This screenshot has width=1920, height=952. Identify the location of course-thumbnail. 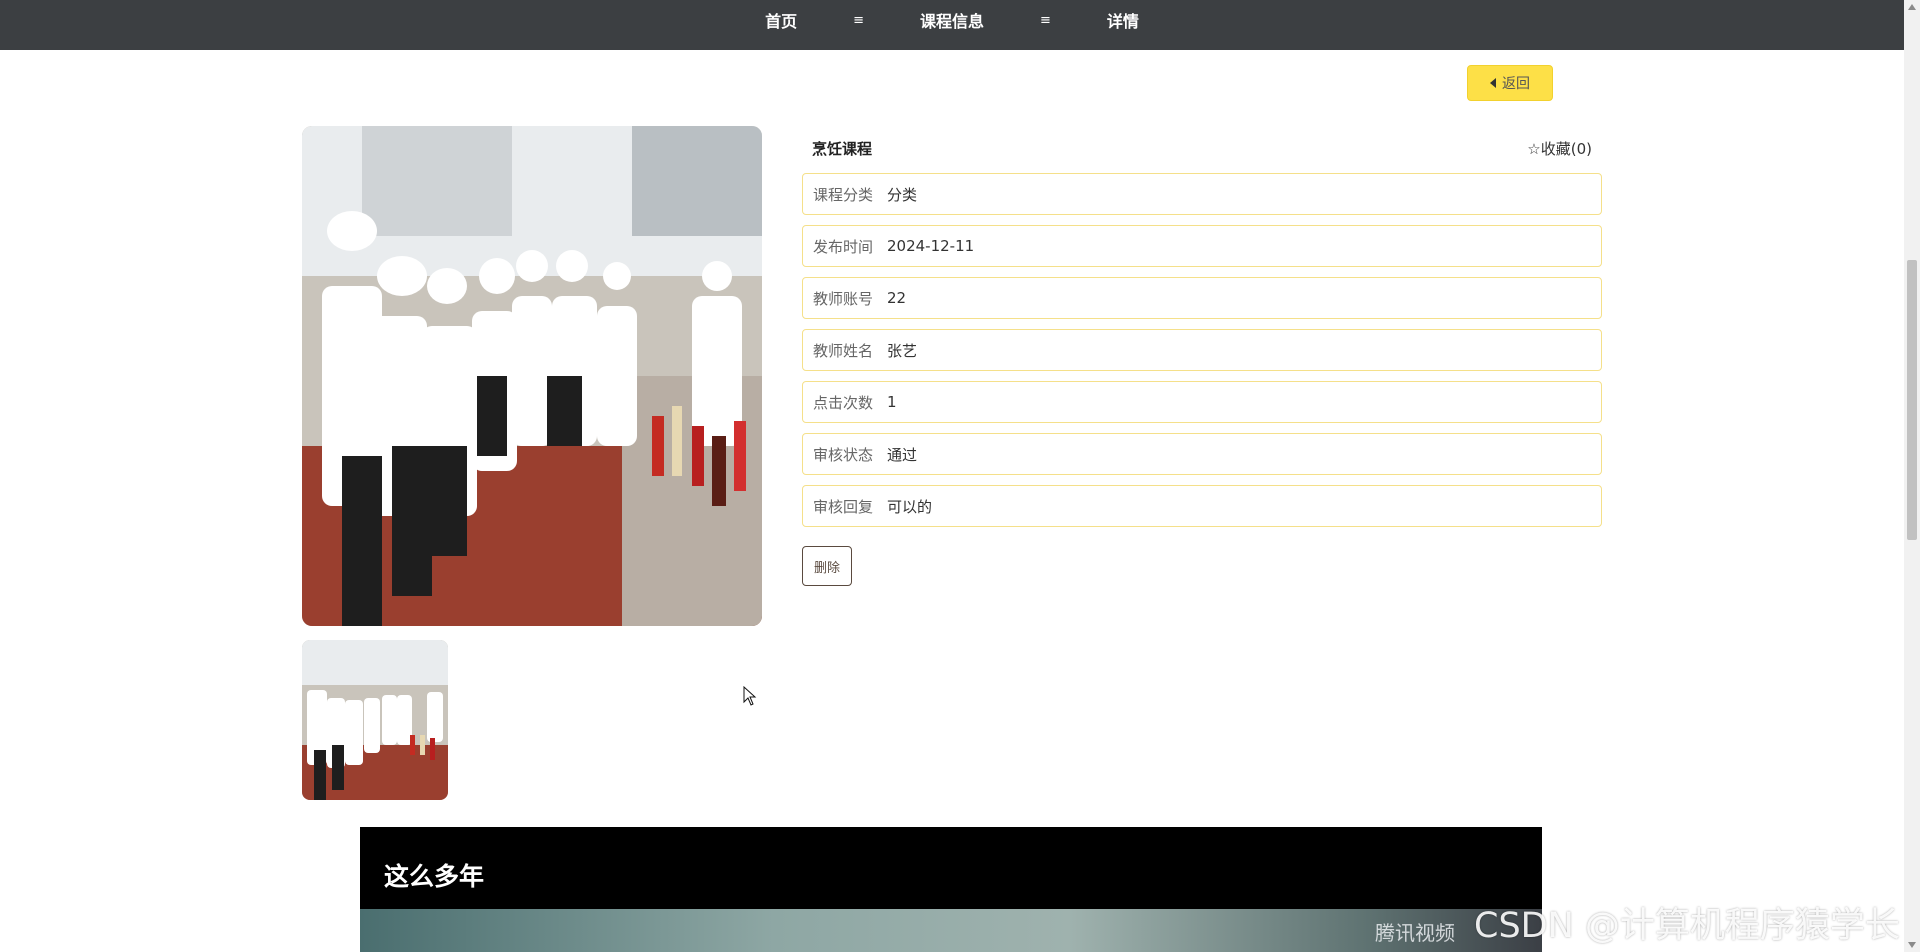
(375, 720).